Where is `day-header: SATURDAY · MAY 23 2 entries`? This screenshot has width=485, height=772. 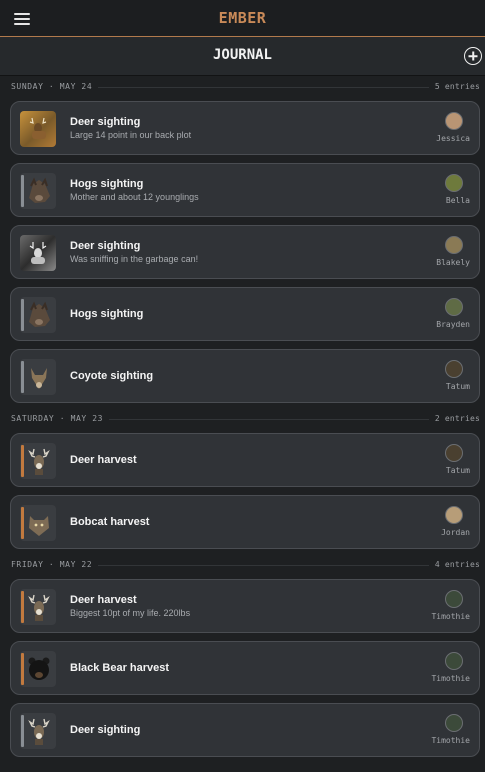 day-header: SATURDAY · MAY 23 2 entries is located at coordinates (245, 419).